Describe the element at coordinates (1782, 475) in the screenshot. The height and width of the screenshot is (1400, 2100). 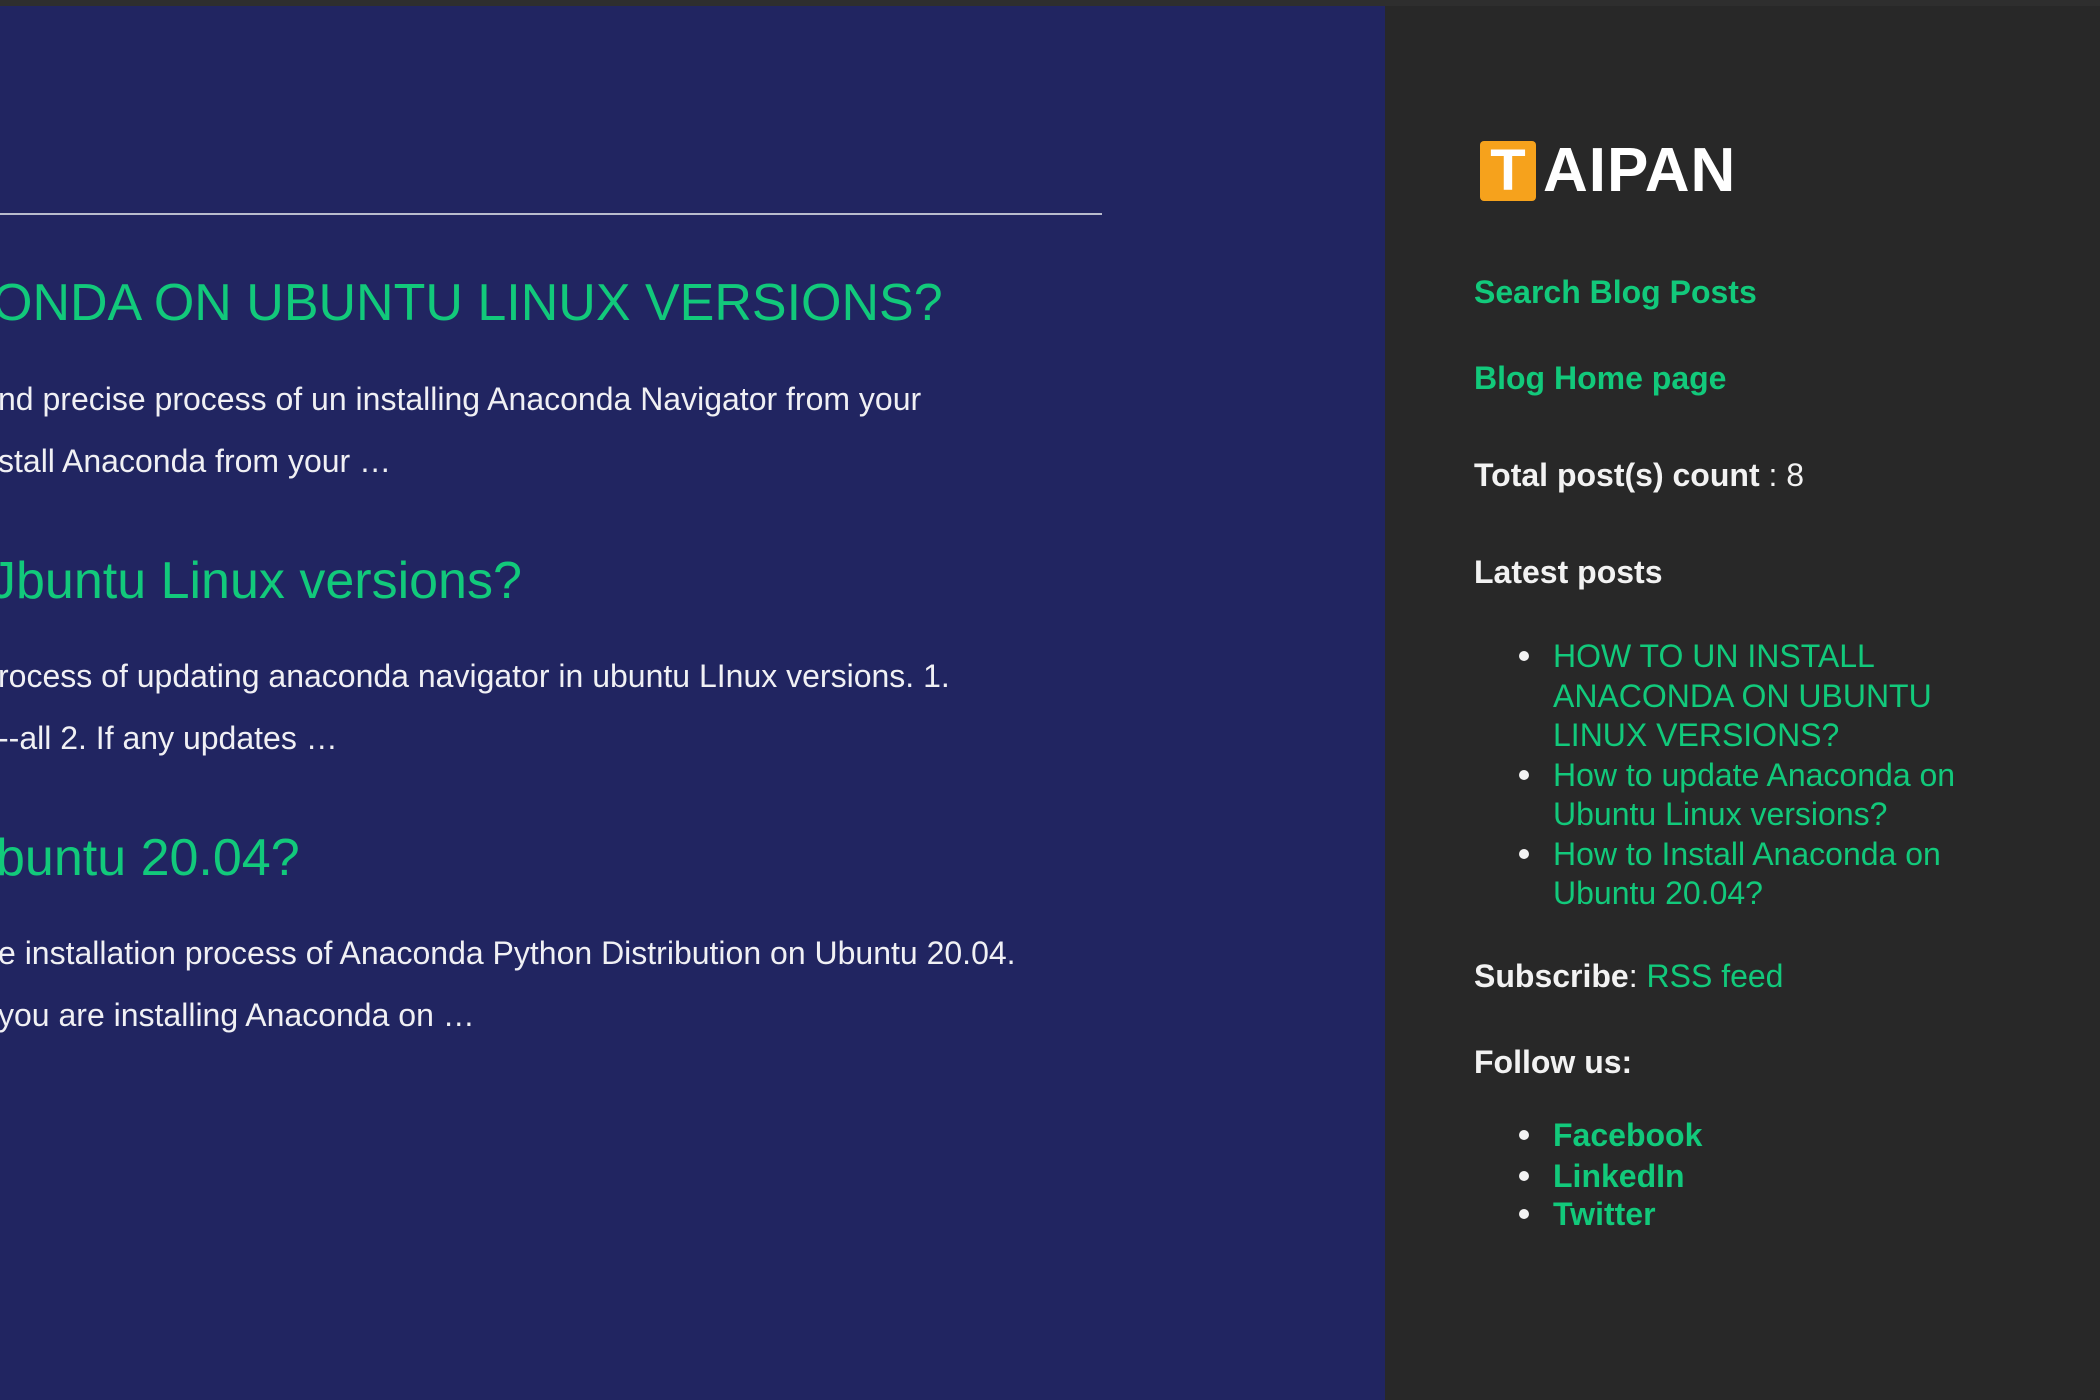
I see `post-count-value: : 8` at that location.